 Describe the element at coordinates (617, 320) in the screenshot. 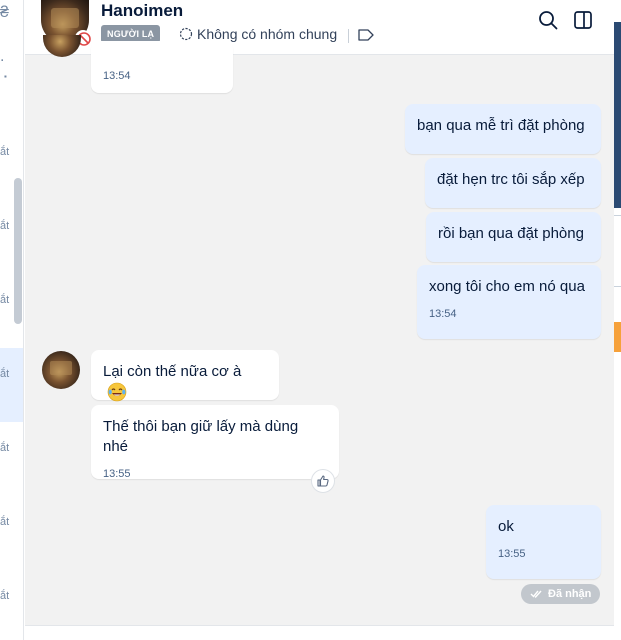

I see `side-panel-partial` at that location.